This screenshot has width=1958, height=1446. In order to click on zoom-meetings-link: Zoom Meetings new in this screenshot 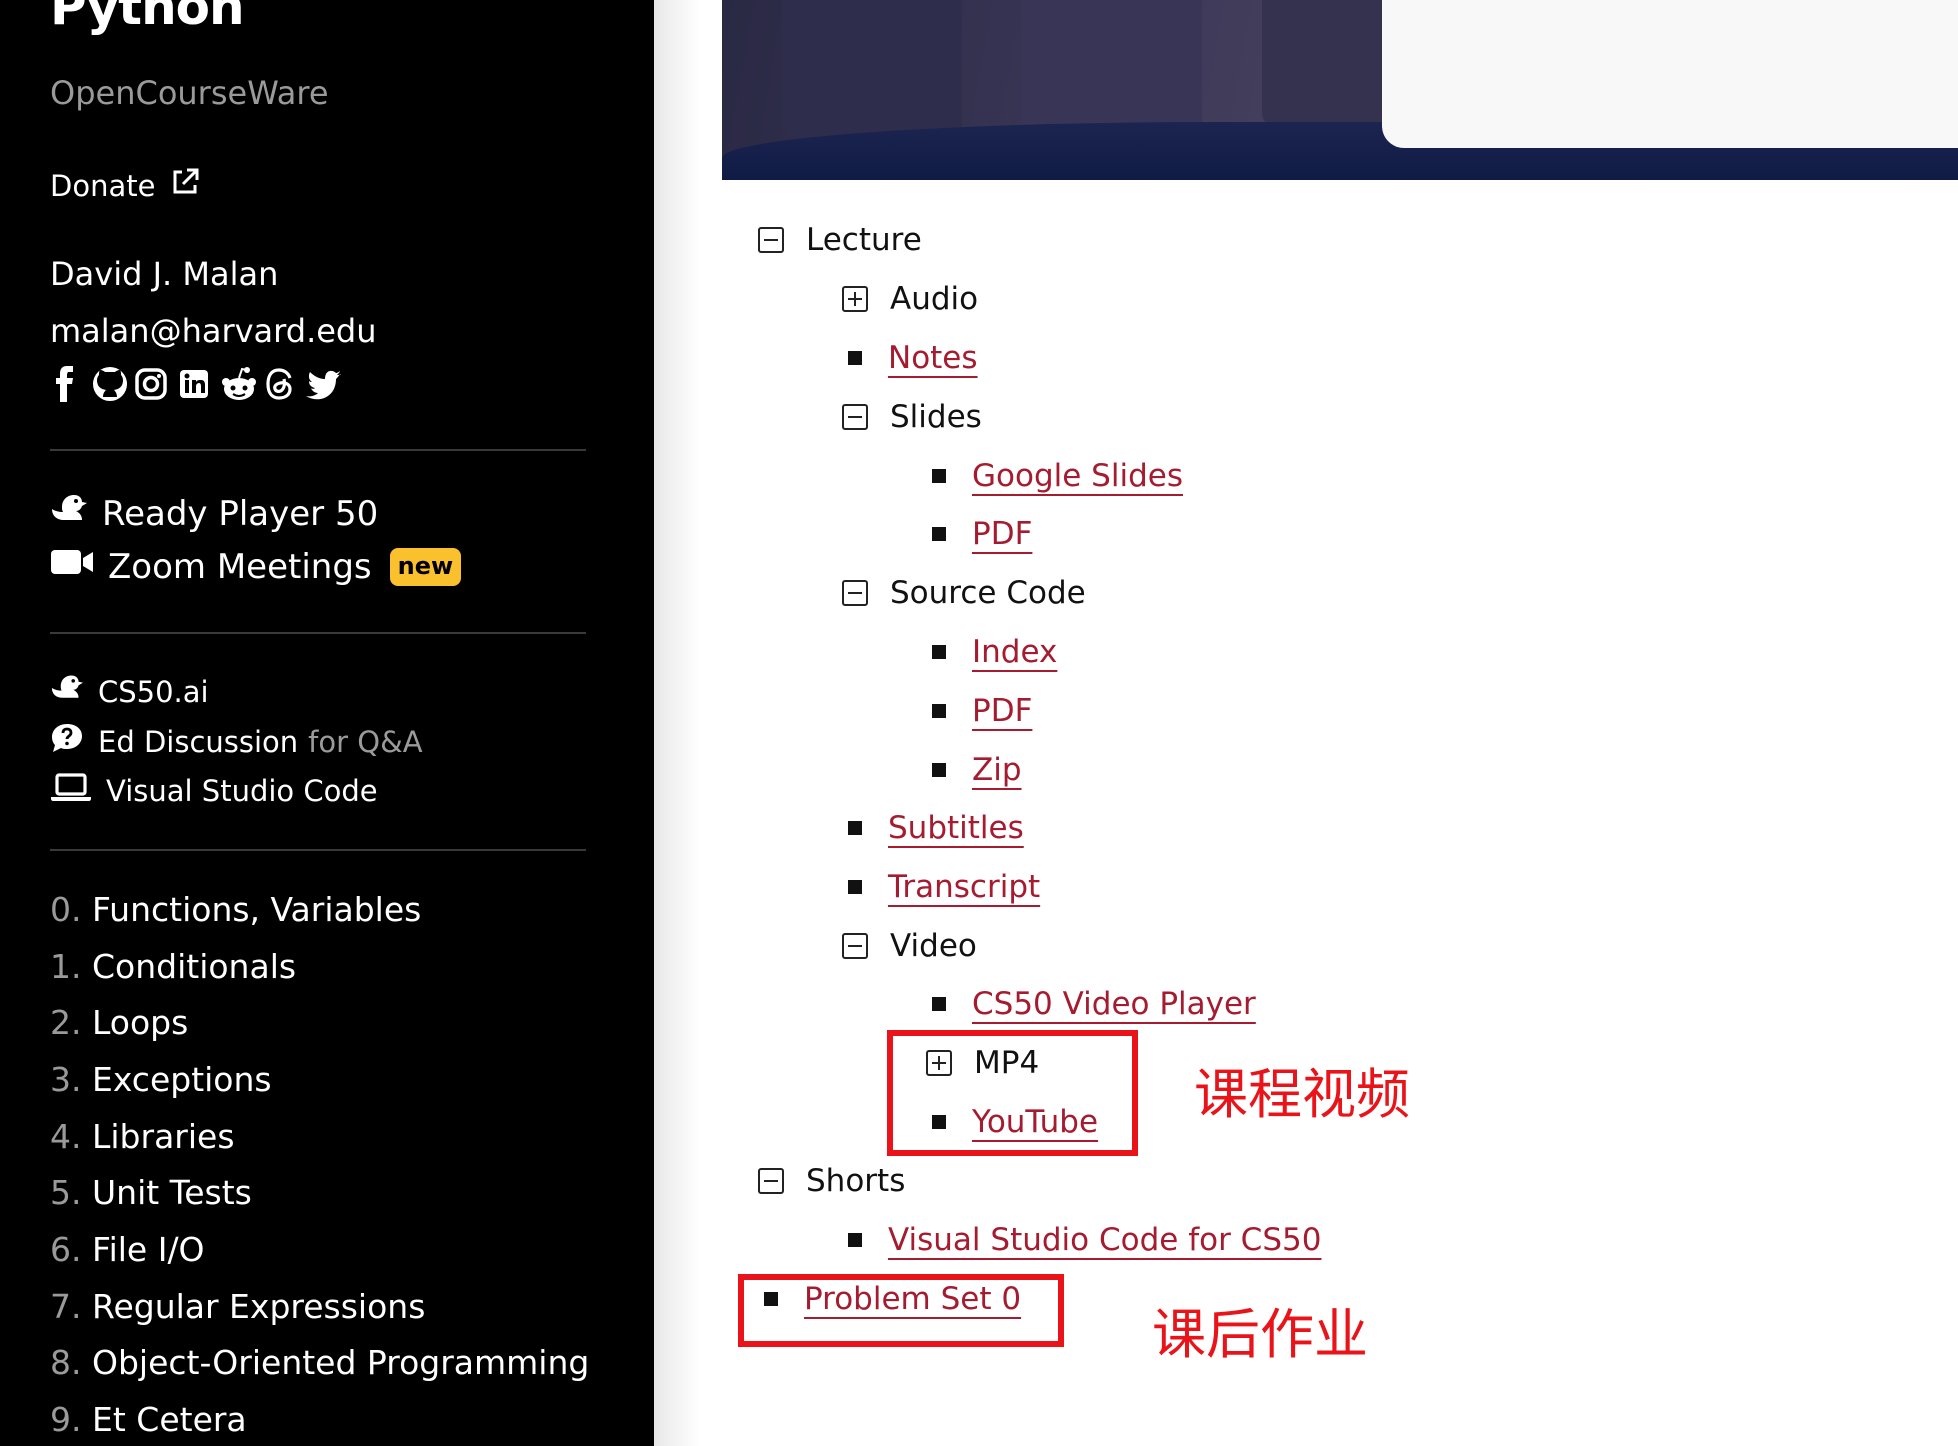, I will do `click(256, 566)`.